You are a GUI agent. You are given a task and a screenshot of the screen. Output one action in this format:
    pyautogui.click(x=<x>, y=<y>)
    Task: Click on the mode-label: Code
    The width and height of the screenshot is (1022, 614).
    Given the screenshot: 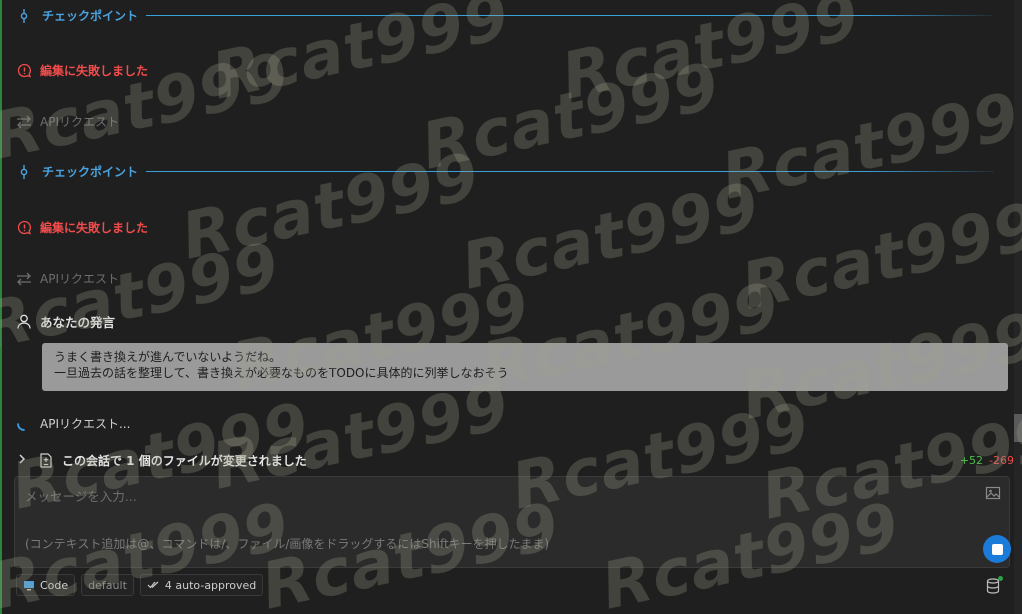 What is the action you would take?
    pyautogui.click(x=54, y=585)
    